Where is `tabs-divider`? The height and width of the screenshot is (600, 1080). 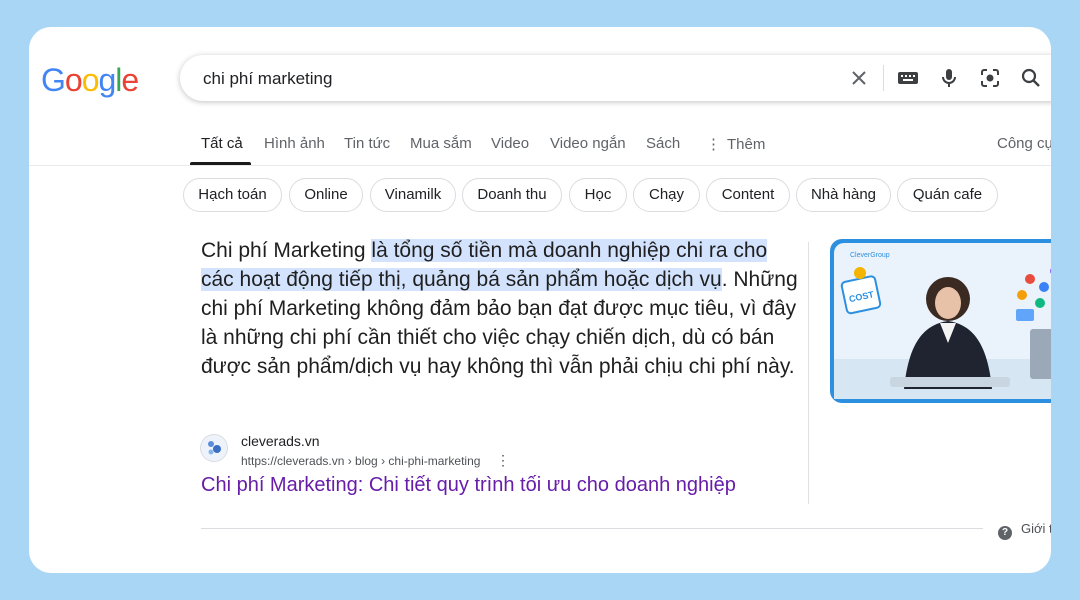 tabs-divider is located at coordinates (540, 165).